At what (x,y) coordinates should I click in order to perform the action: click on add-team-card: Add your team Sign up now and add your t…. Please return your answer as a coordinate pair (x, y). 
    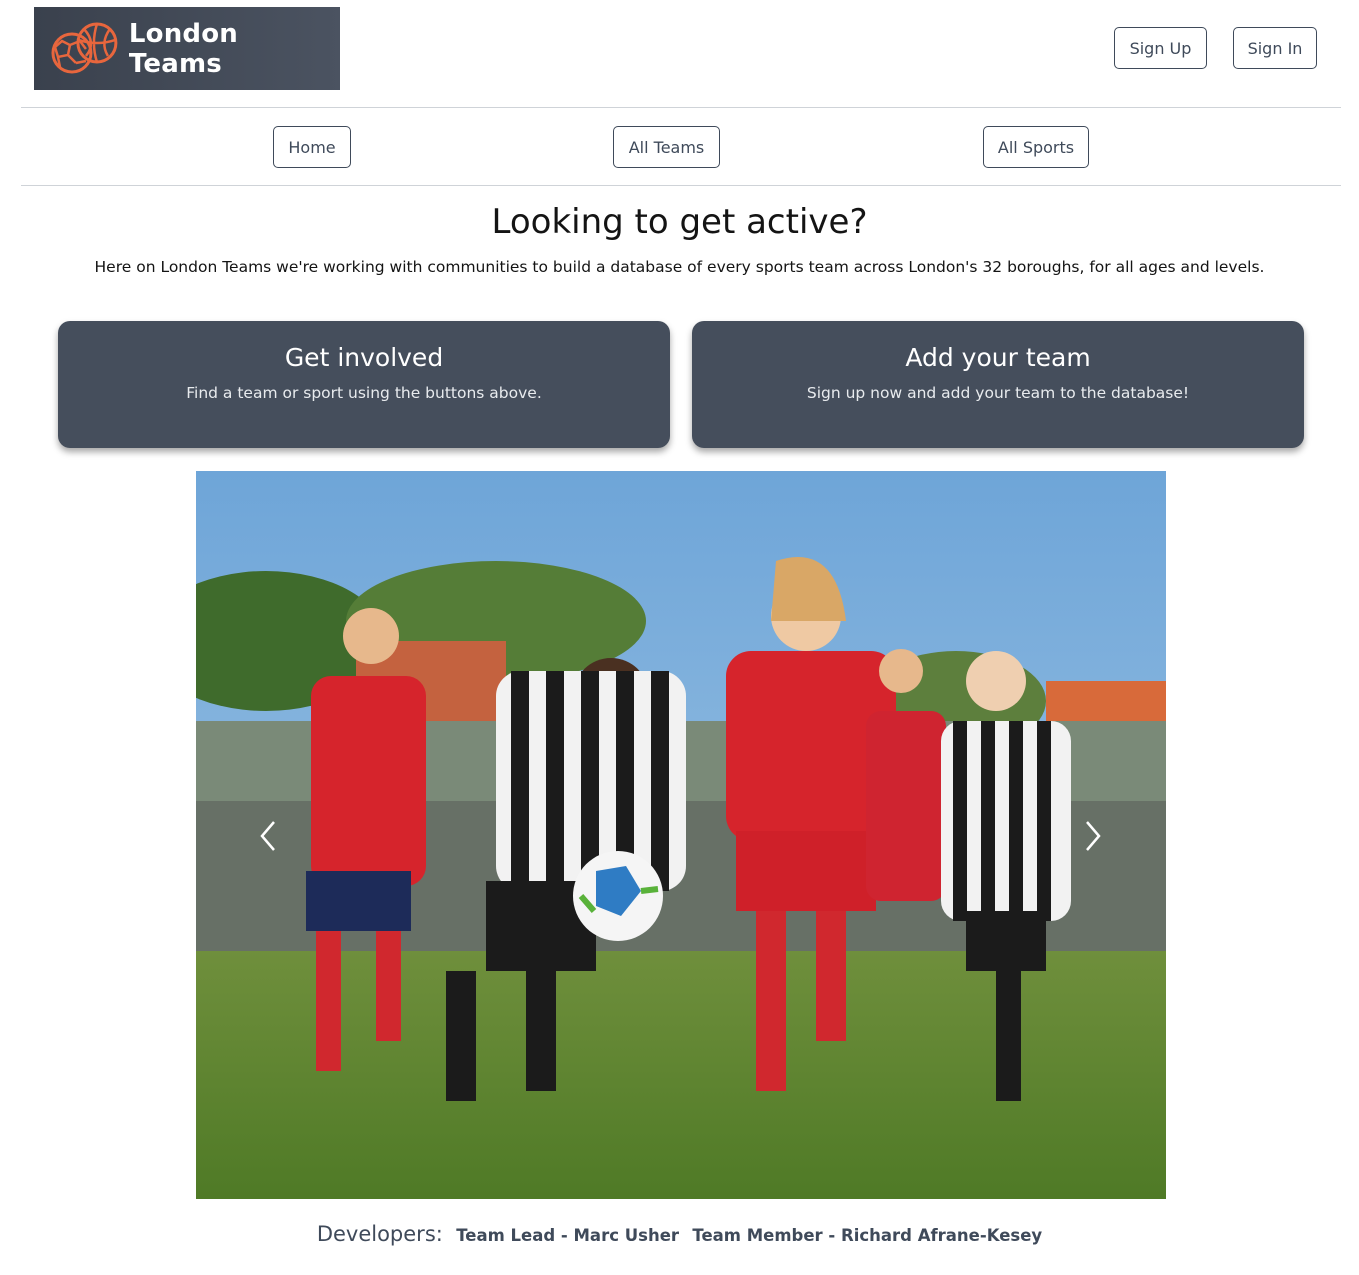
    Looking at the image, I should click on (998, 384).